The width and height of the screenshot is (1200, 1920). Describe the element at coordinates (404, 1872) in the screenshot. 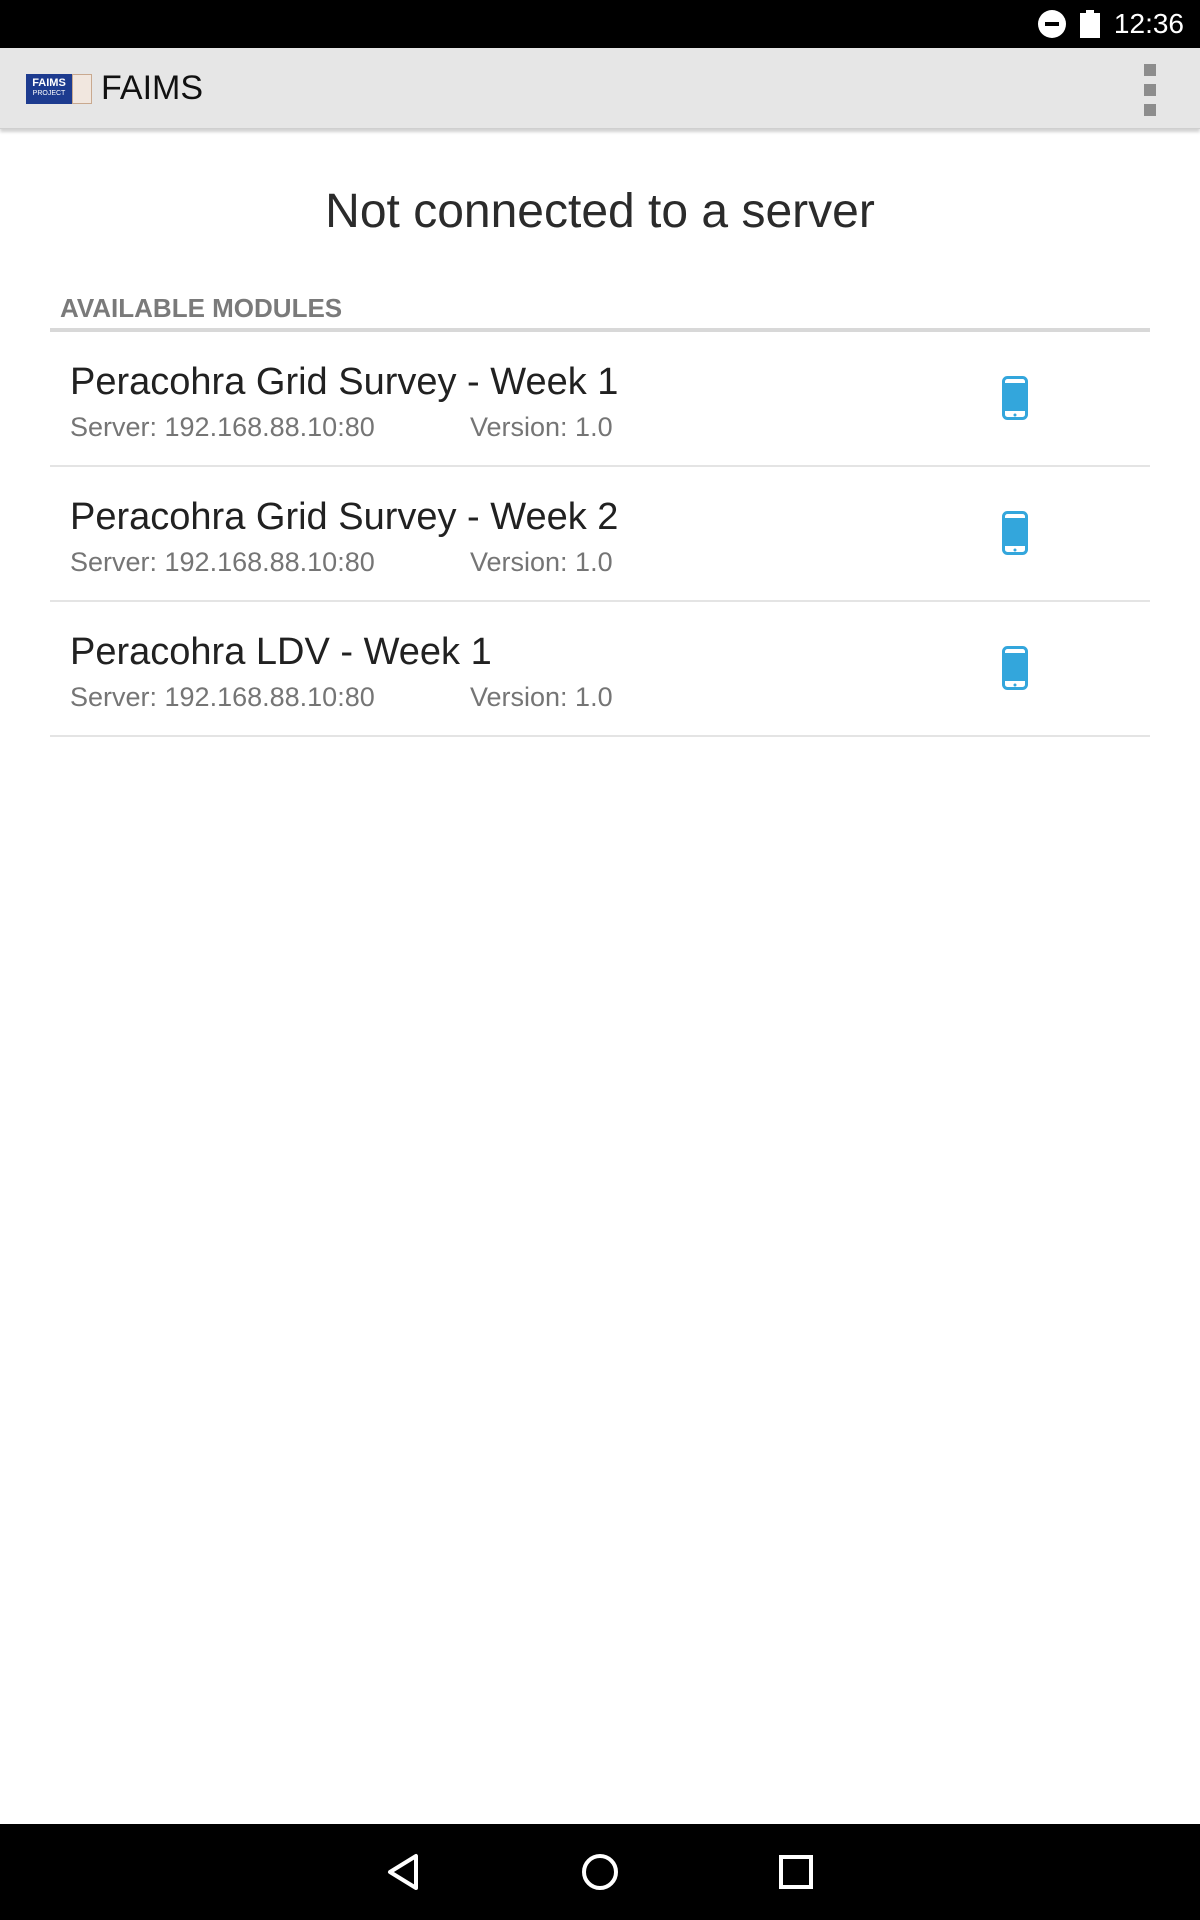

I see `back-icon` at that location.